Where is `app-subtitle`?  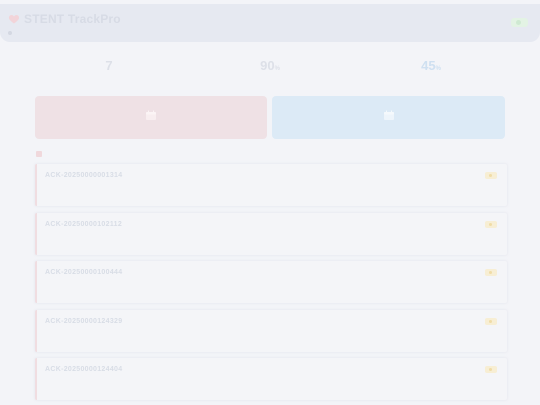
app-subtitle is located at coordinates (11, 33).